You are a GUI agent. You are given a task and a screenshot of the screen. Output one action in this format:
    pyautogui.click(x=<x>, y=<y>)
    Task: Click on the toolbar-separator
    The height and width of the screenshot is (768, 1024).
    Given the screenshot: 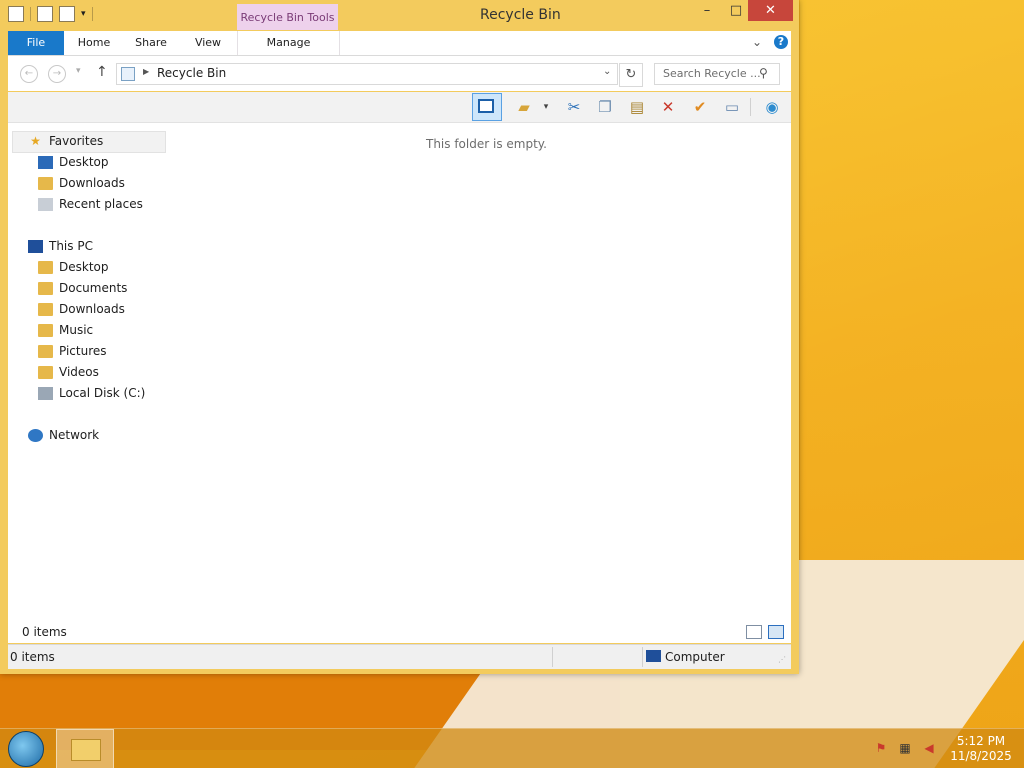 What is the action you would take?
    pyautogui.click(x=750, y=107)
    